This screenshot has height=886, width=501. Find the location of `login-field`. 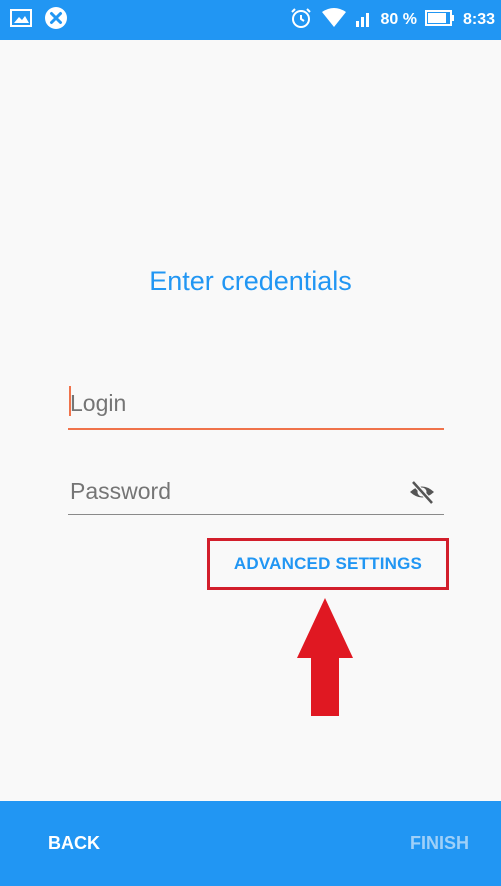

login-field is located at coordinates (256, 406).